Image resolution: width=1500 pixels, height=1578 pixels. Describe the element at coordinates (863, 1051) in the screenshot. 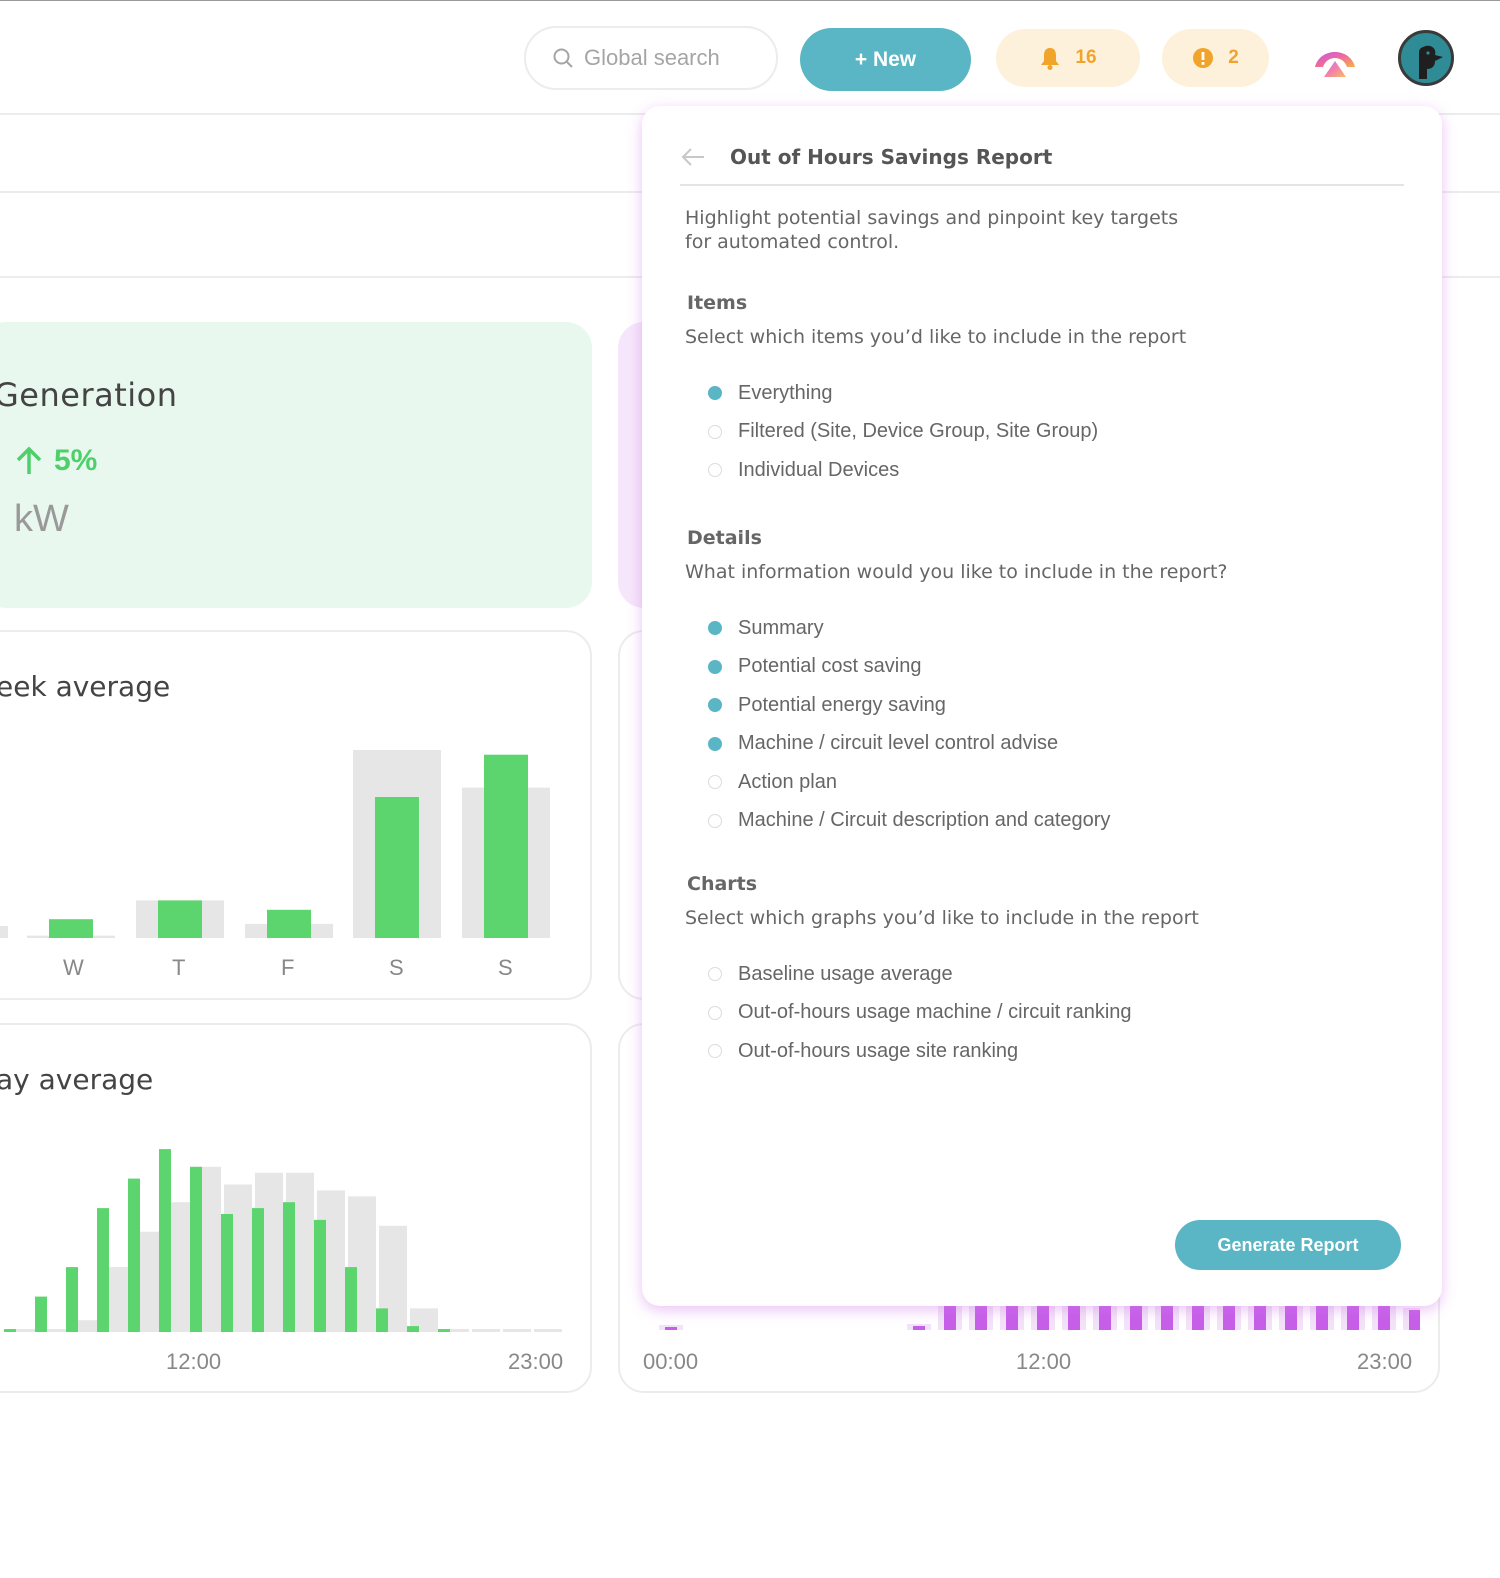

I see `charts-option: Out-of-hours usage site ranking` at that location.